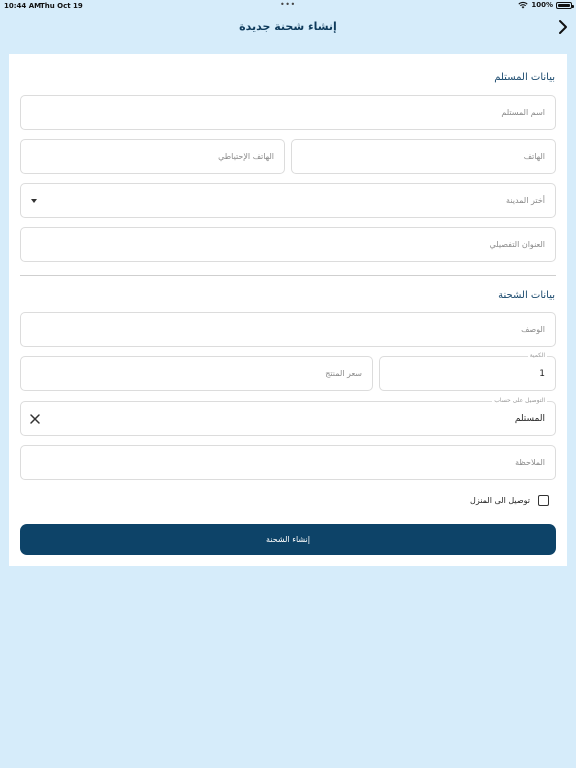 The image size is (576, 768). Describe the element at coordinates (288, 275) in the screenshot. I see `section-divider` at that location.